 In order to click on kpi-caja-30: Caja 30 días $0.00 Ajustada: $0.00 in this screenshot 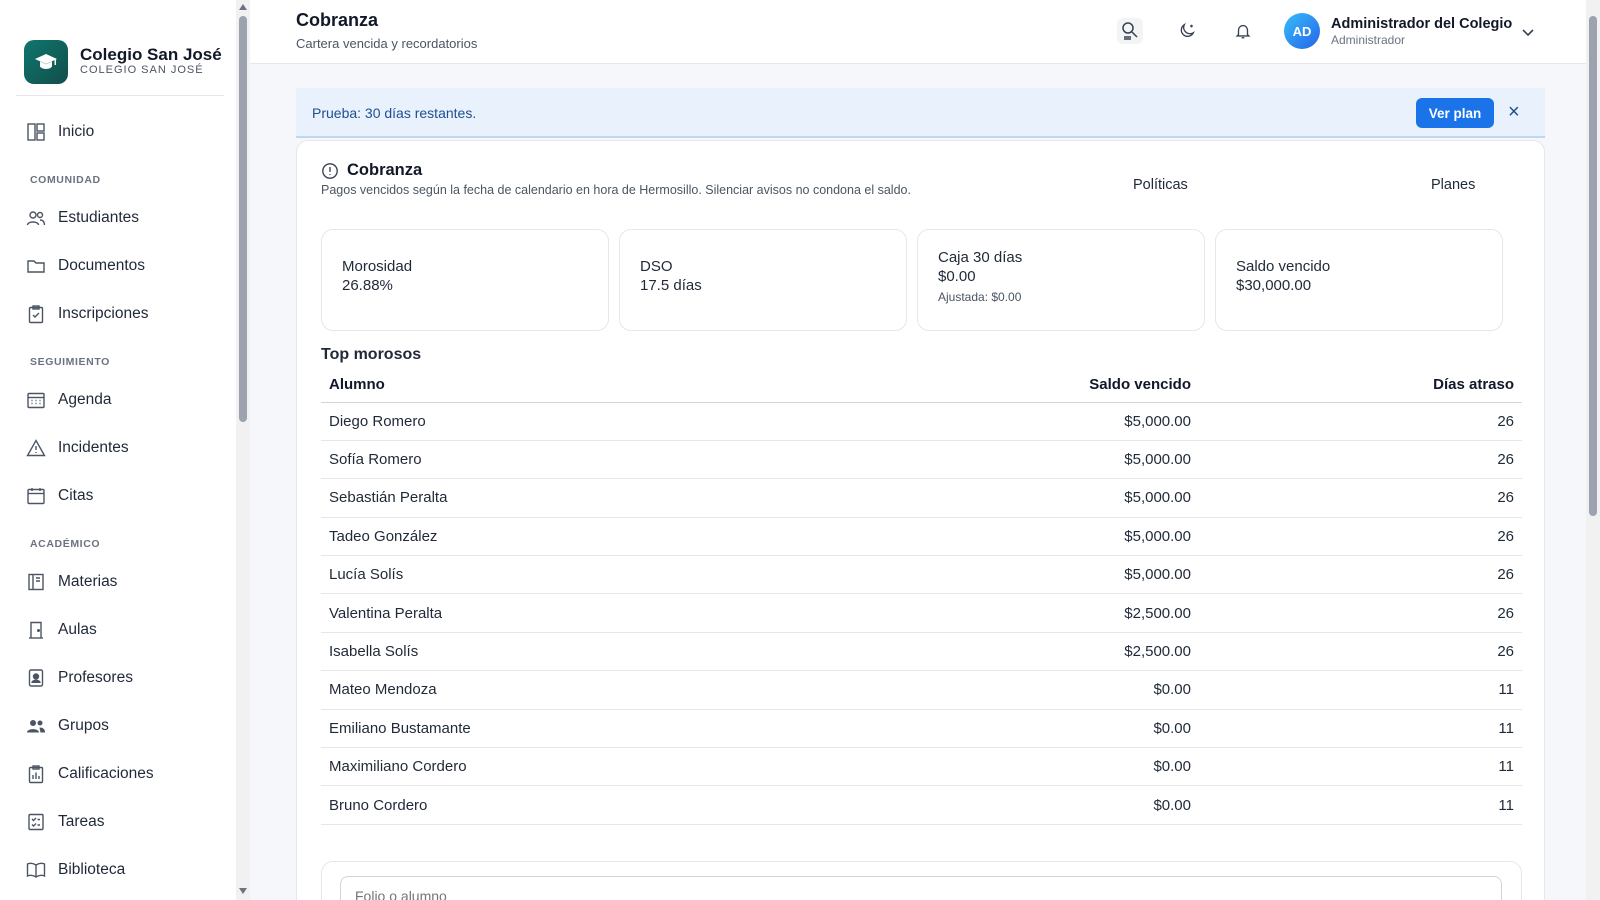, I will do `click(1061, 280)`.